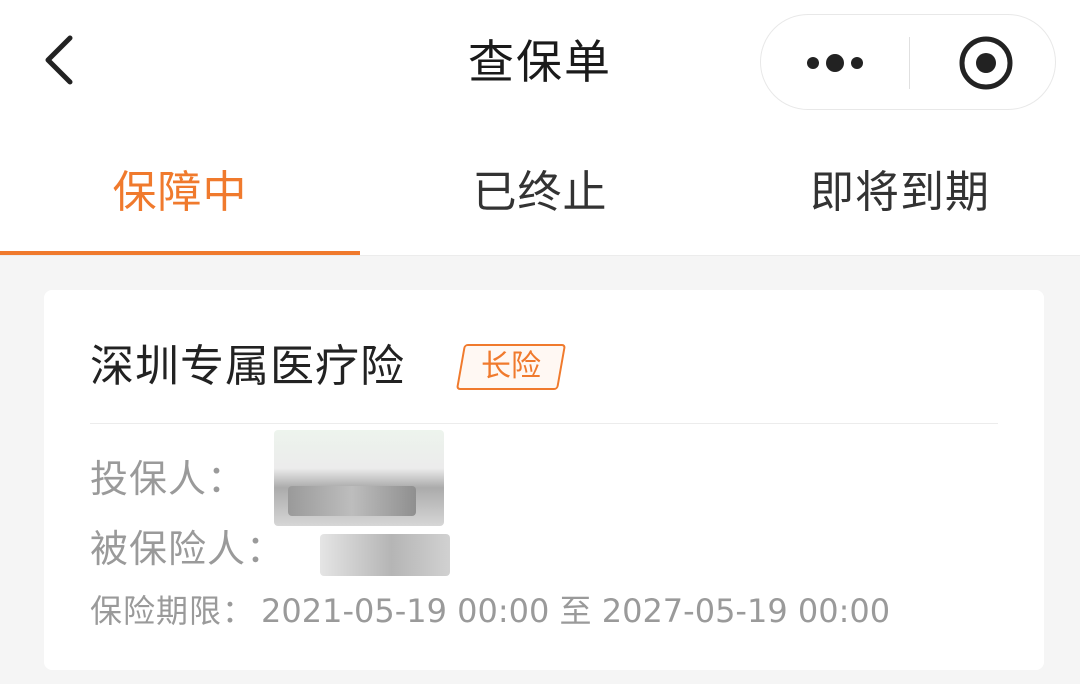  I want to click on close-button, so click(983, 63).